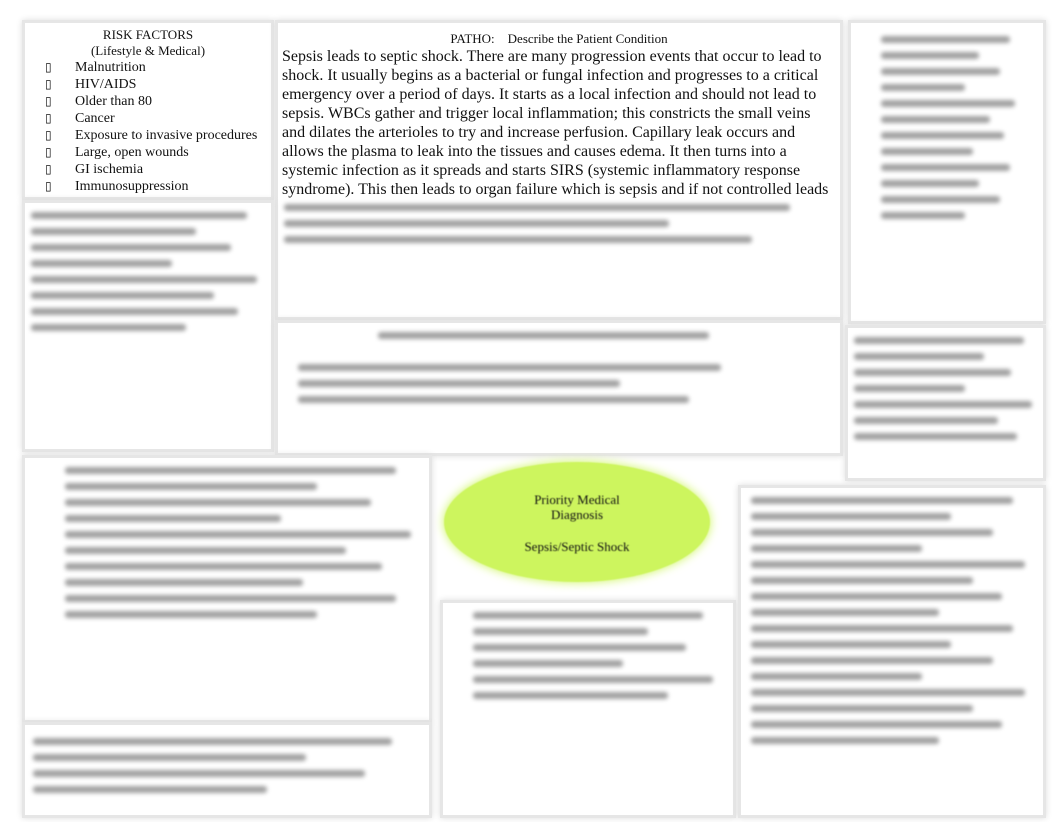 This screenshot has height=822, width=1062. What do you see at coordinates (148, 50) in the screenshot?
I see `risk-factors-subtitle: (Lifestyle & Medical)` at bounding box center [148, 50].